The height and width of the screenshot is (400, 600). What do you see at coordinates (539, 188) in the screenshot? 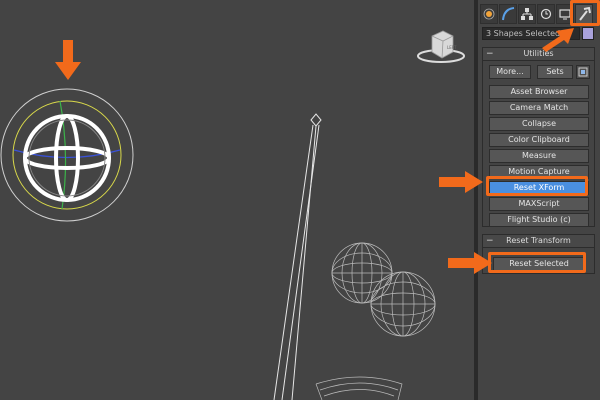
I see `utility-button: Reset XForm` at bounding box center [539, 188].